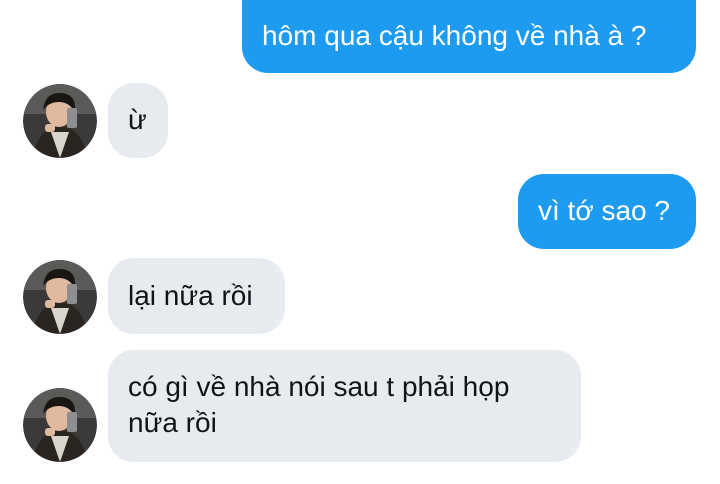 The height and width of the screenshot is (484, 720). I want to click on message-text: ừ, so click(137, 119).